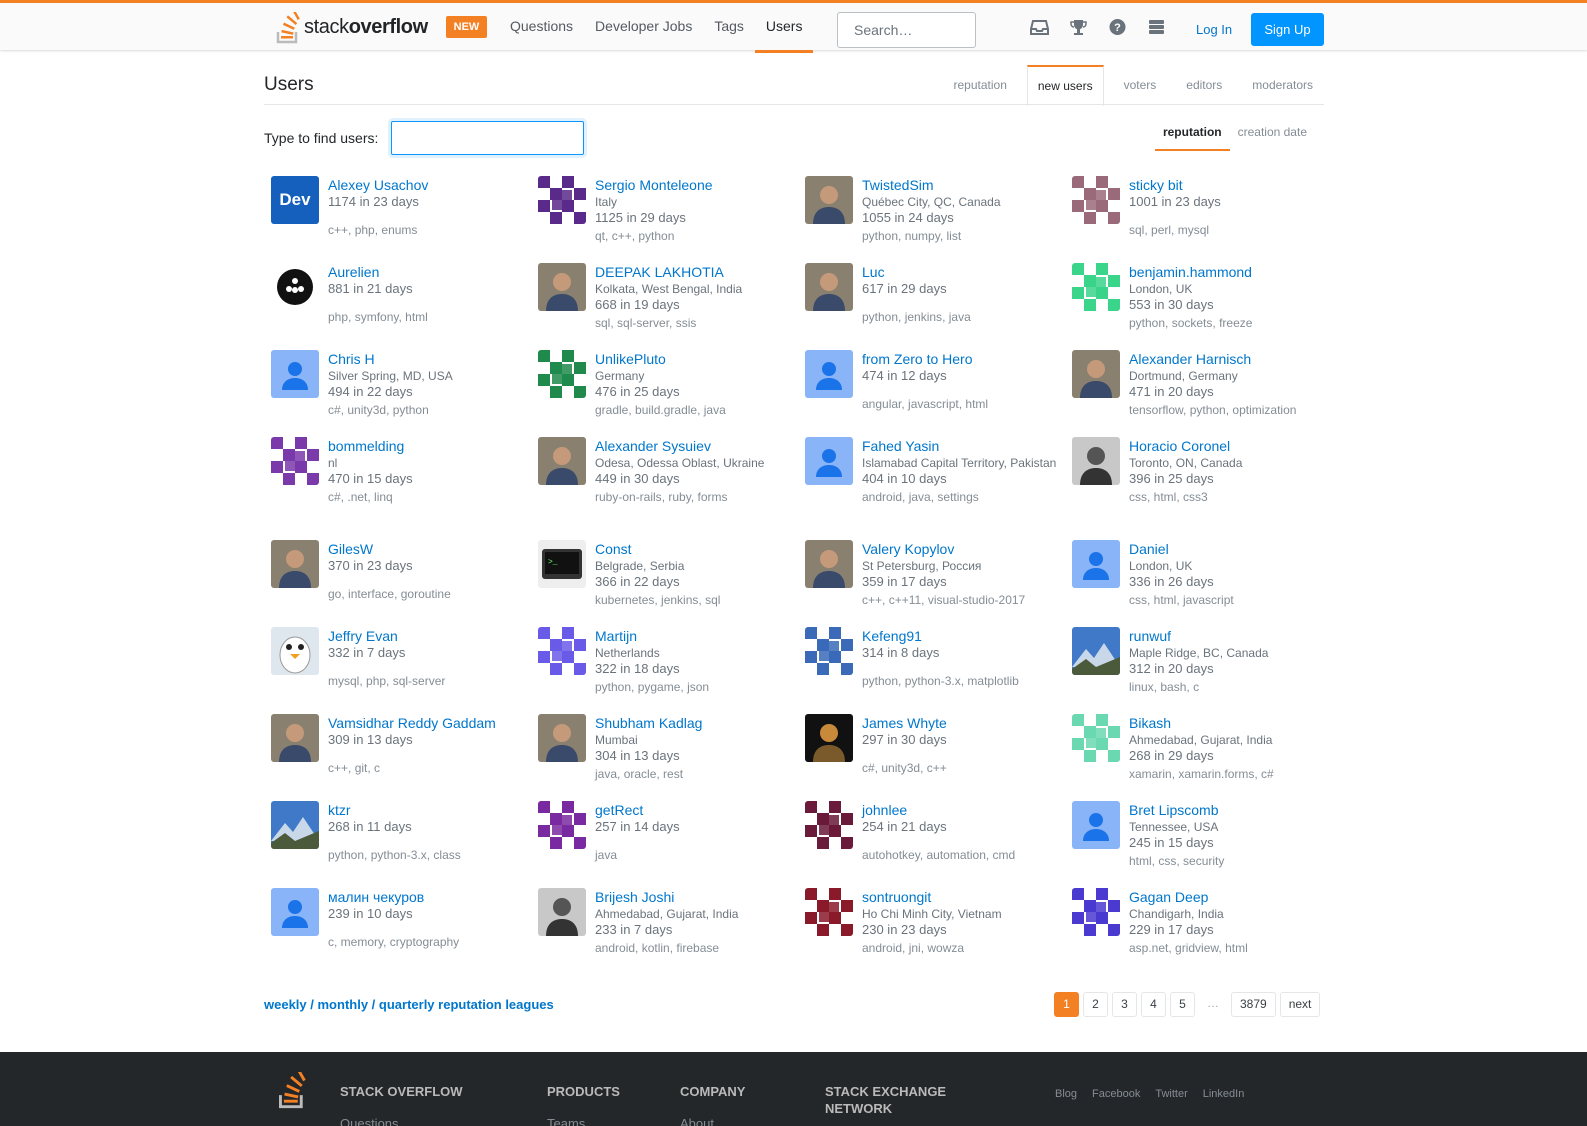  What do you see at coordinates (390, 359) in the screenshot?
I see `user-name-link: Chris H` at bounding box center [390, 359].